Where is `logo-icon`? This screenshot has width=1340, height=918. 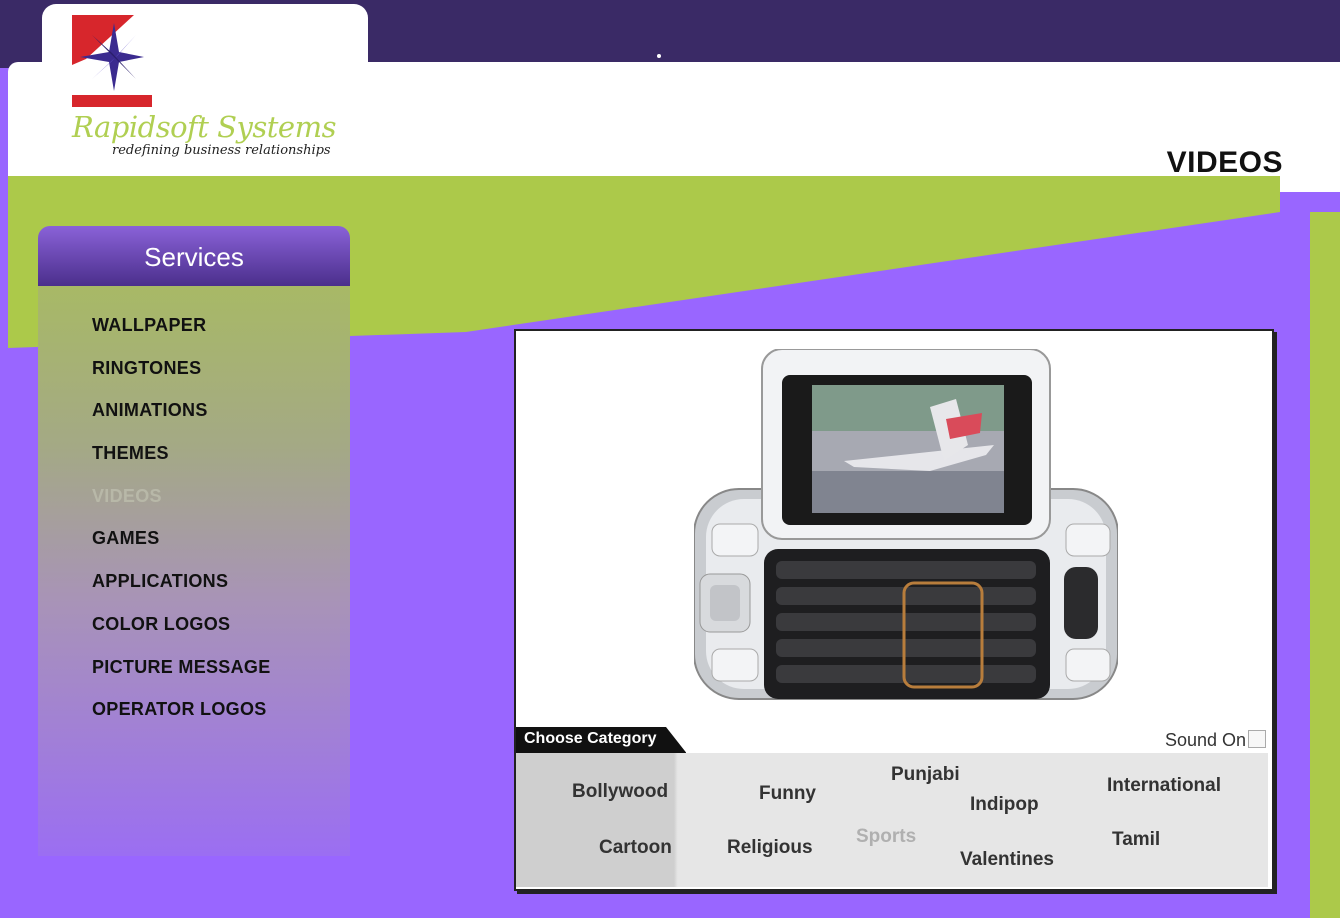
logo-icon is located at coordinates (112, 62).